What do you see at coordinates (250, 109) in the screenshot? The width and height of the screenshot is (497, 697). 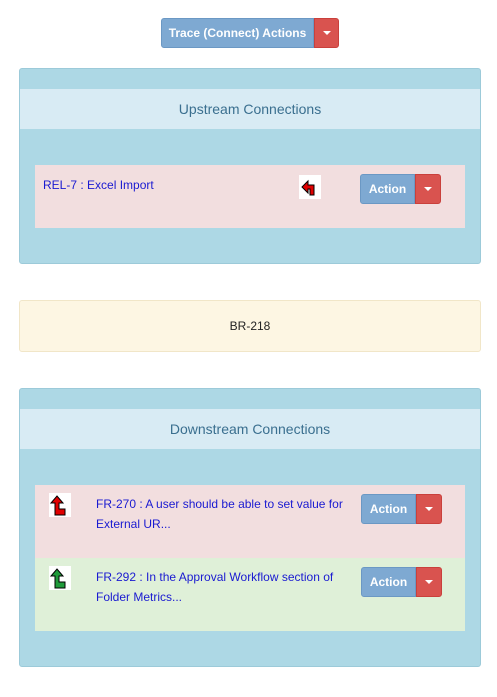 I see `upstream-heading: Upstream Connections` at bounding box center [250, 109].